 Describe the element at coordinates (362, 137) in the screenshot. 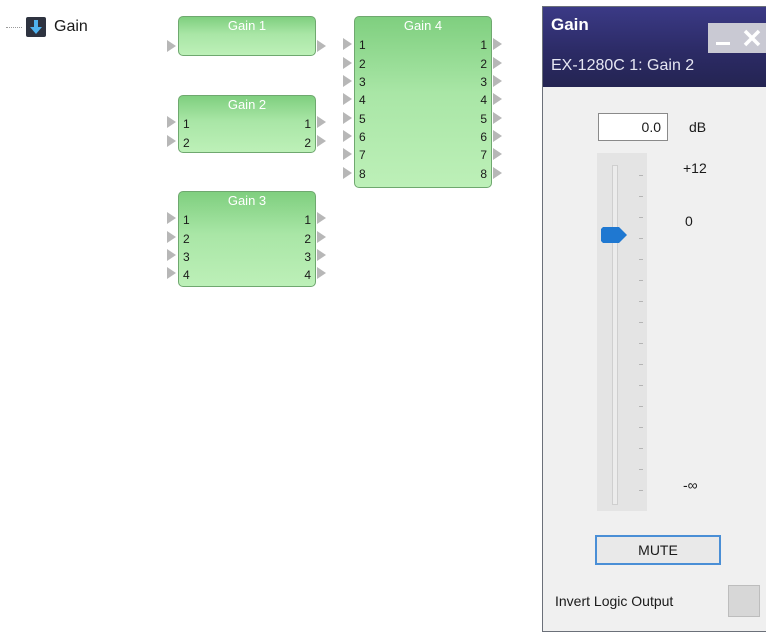

I see `input-pin-label: 6` at that location.